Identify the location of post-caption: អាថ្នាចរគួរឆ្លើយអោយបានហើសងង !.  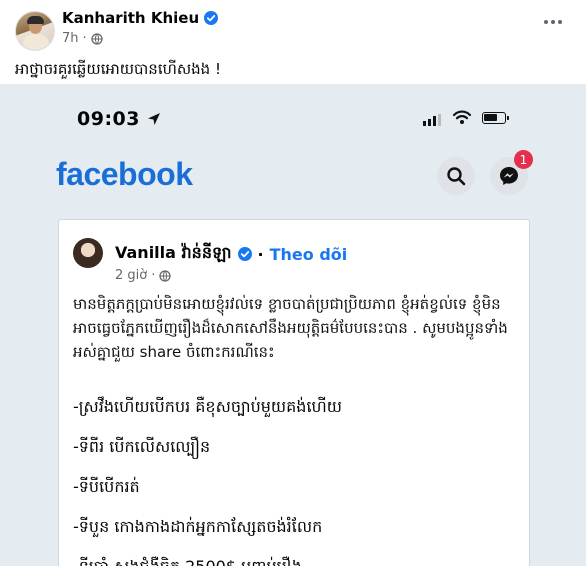
(118, 69).